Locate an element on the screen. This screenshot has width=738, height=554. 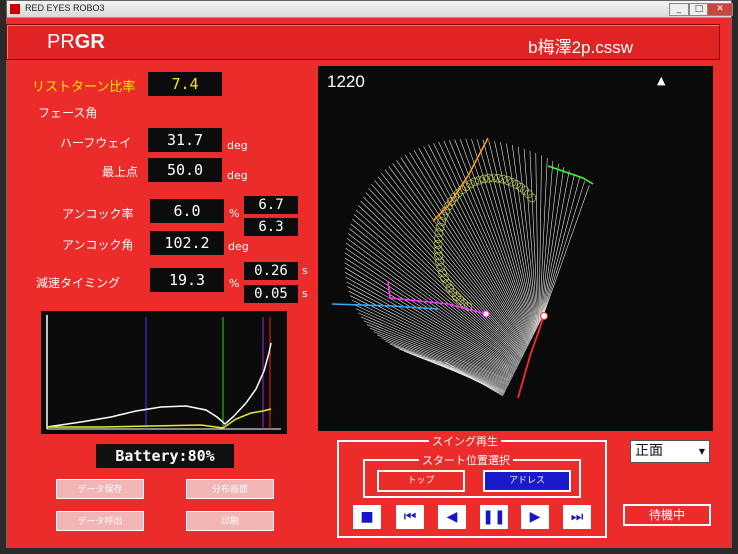
distribution-button: 分布画面 is located at coordinates (230, 489).